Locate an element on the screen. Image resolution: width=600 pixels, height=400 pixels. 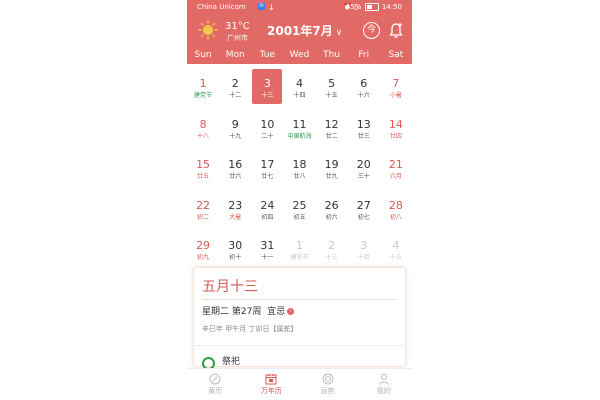
calendar-day-cell: 24 初四 is located at coordinates (267, 208).